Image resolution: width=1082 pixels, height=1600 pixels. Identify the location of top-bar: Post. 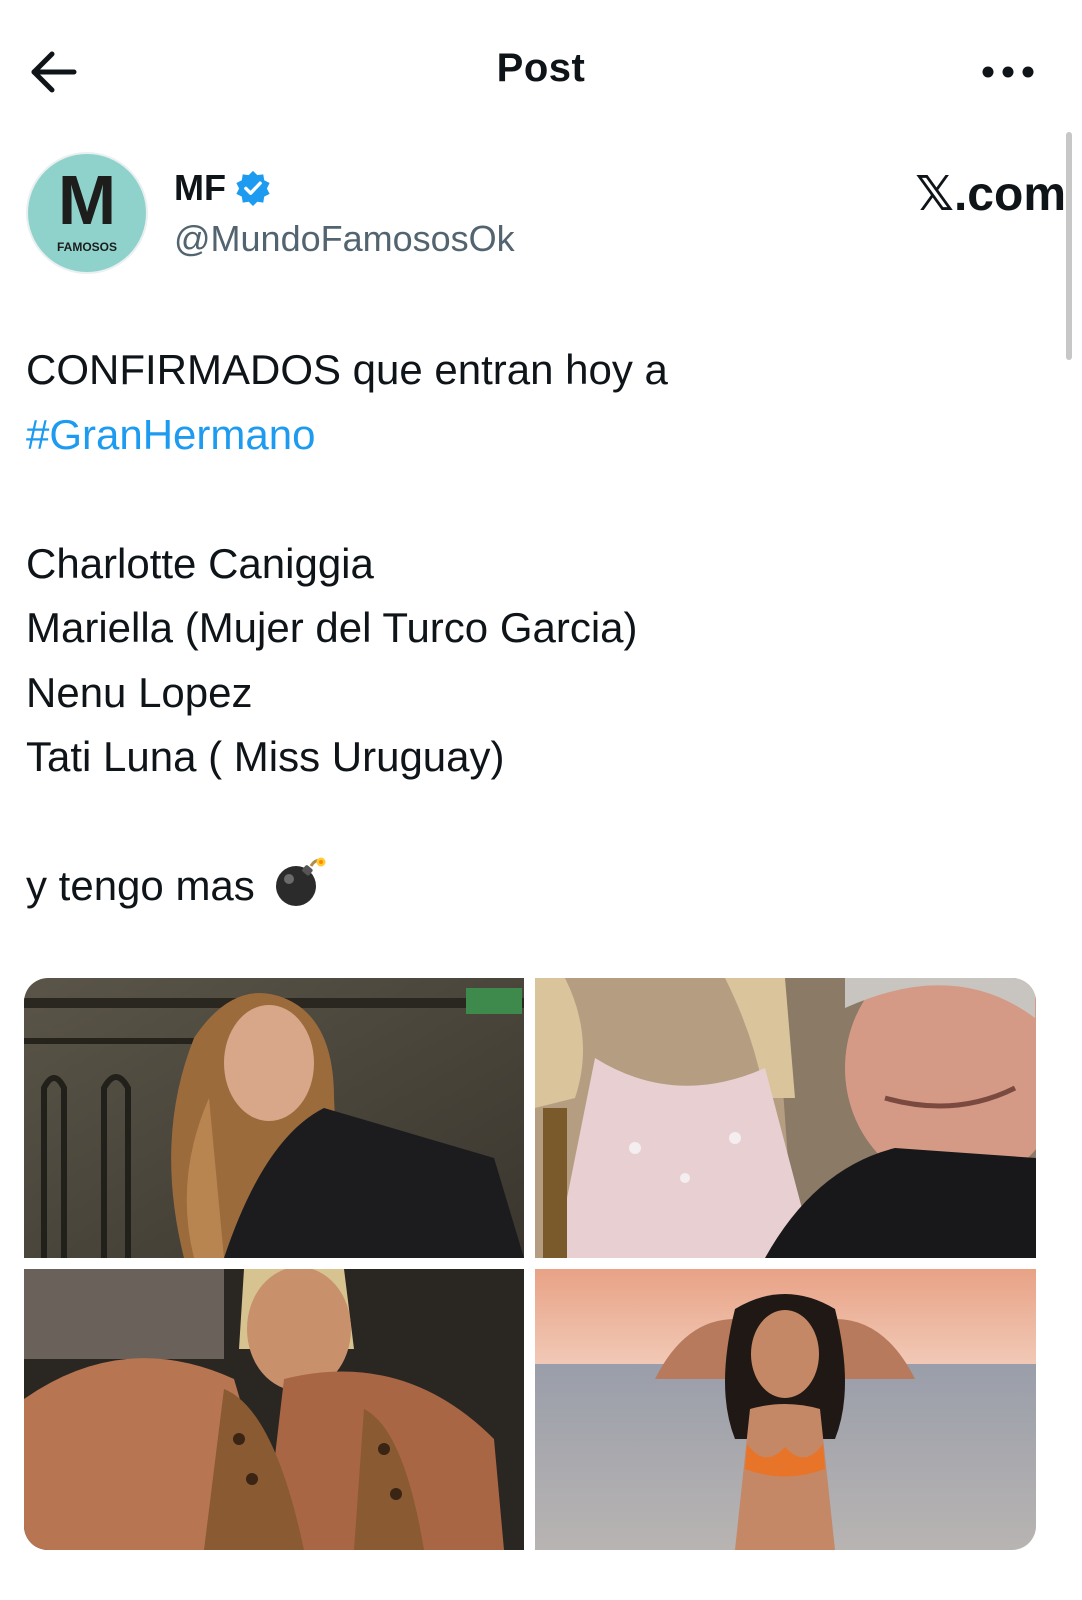
(541, 70).